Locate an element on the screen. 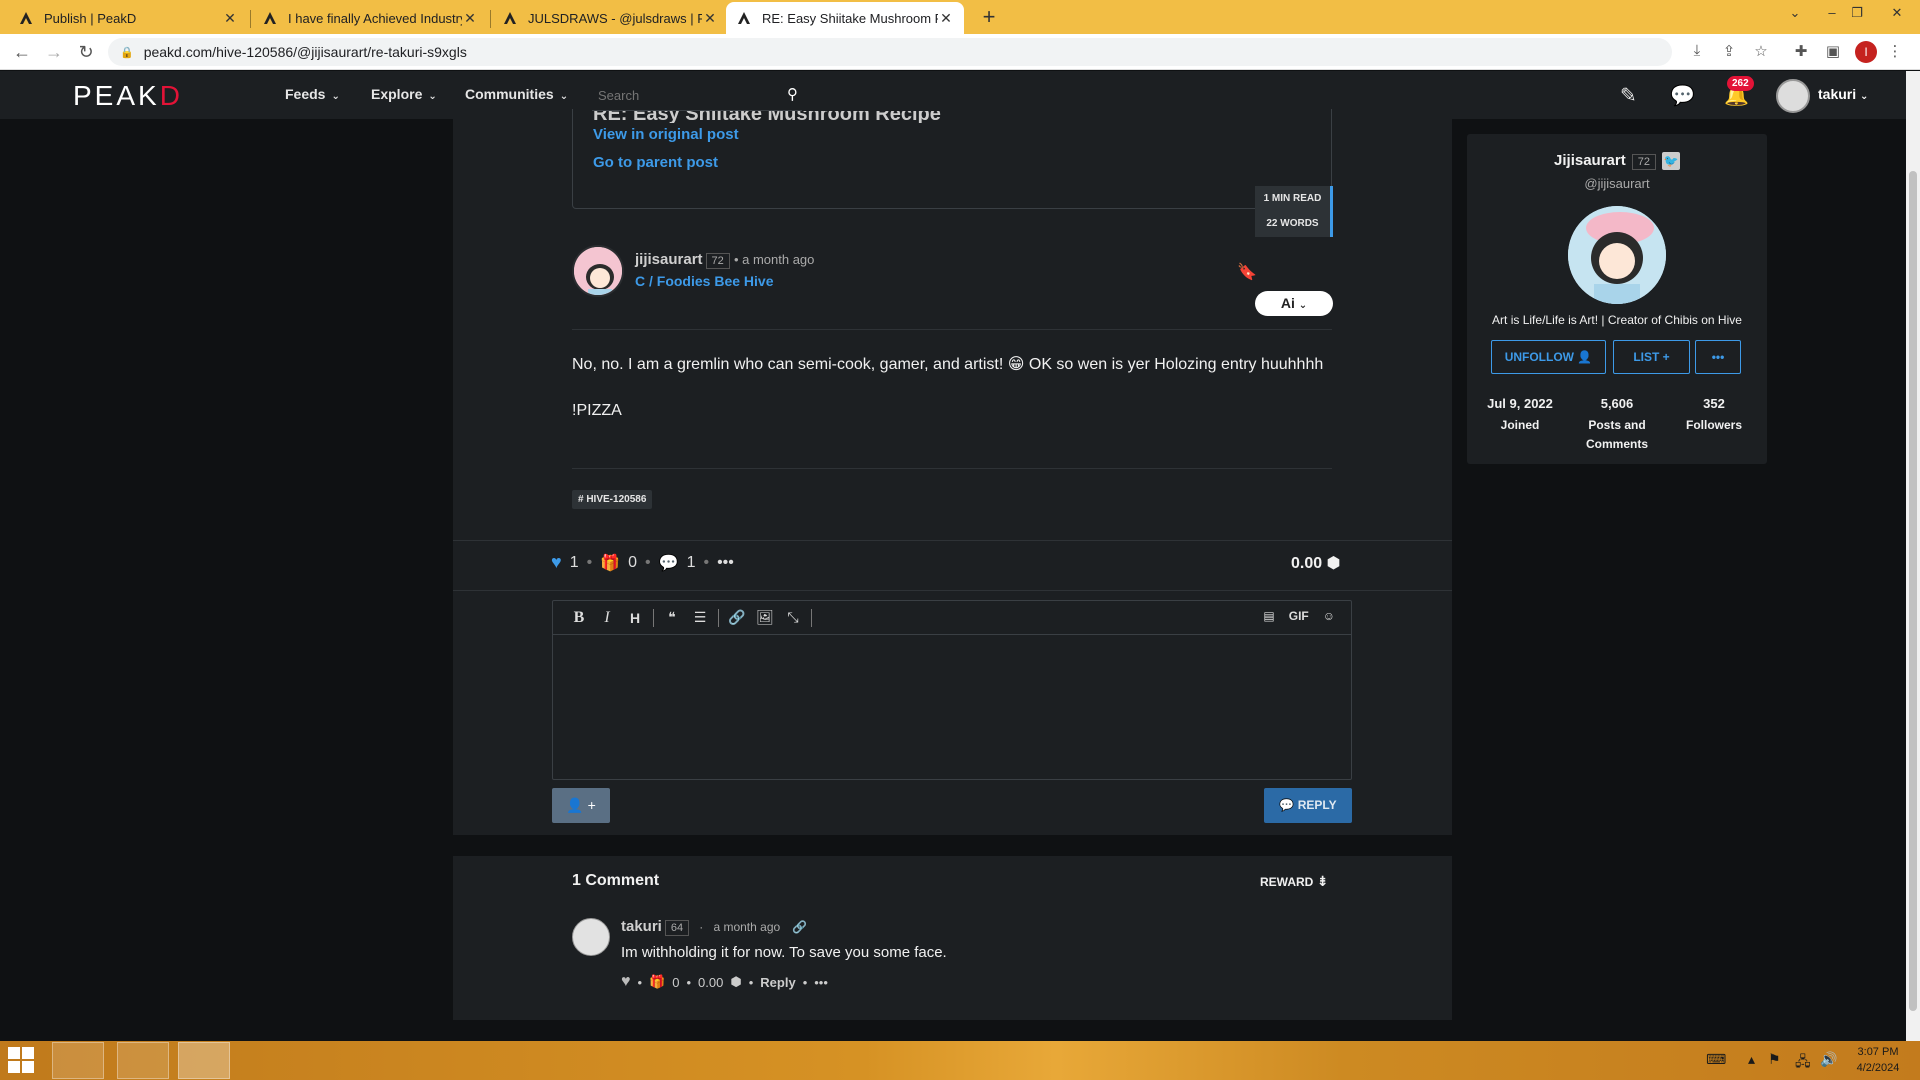  comment-time: a month ago is located at coordinates (746, 927).